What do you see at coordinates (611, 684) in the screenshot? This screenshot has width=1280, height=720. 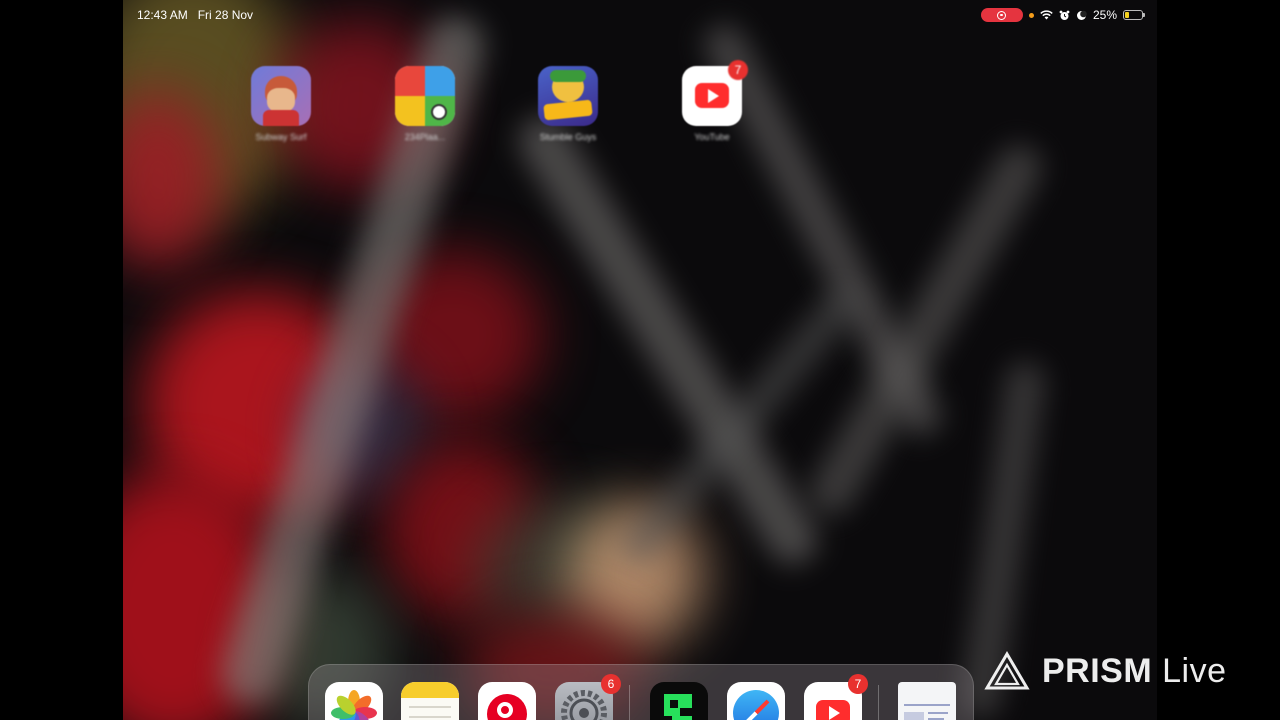 I see `notification-badge: 6` at bounding box center [611, 684].